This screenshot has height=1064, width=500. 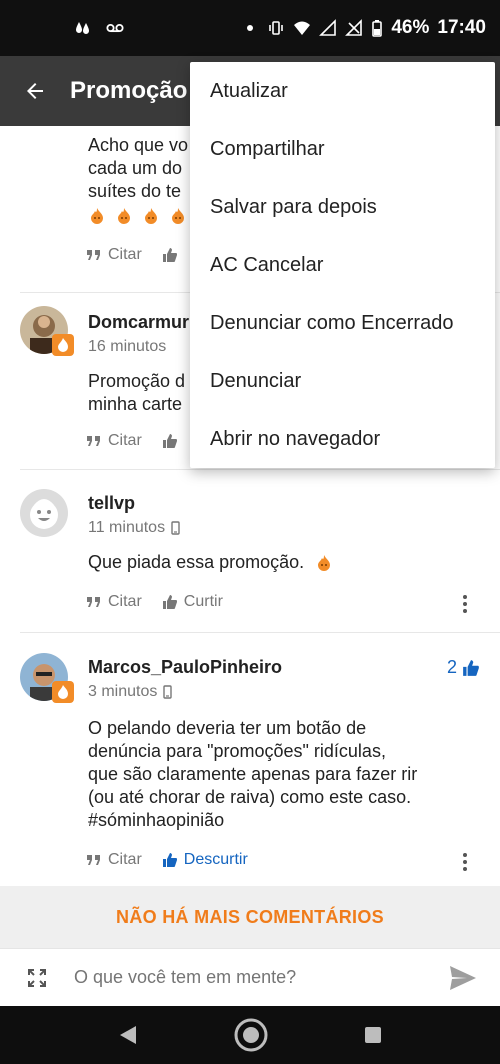 I want to click on comment-meta: 3 minutos, so click(x=130, y=692).